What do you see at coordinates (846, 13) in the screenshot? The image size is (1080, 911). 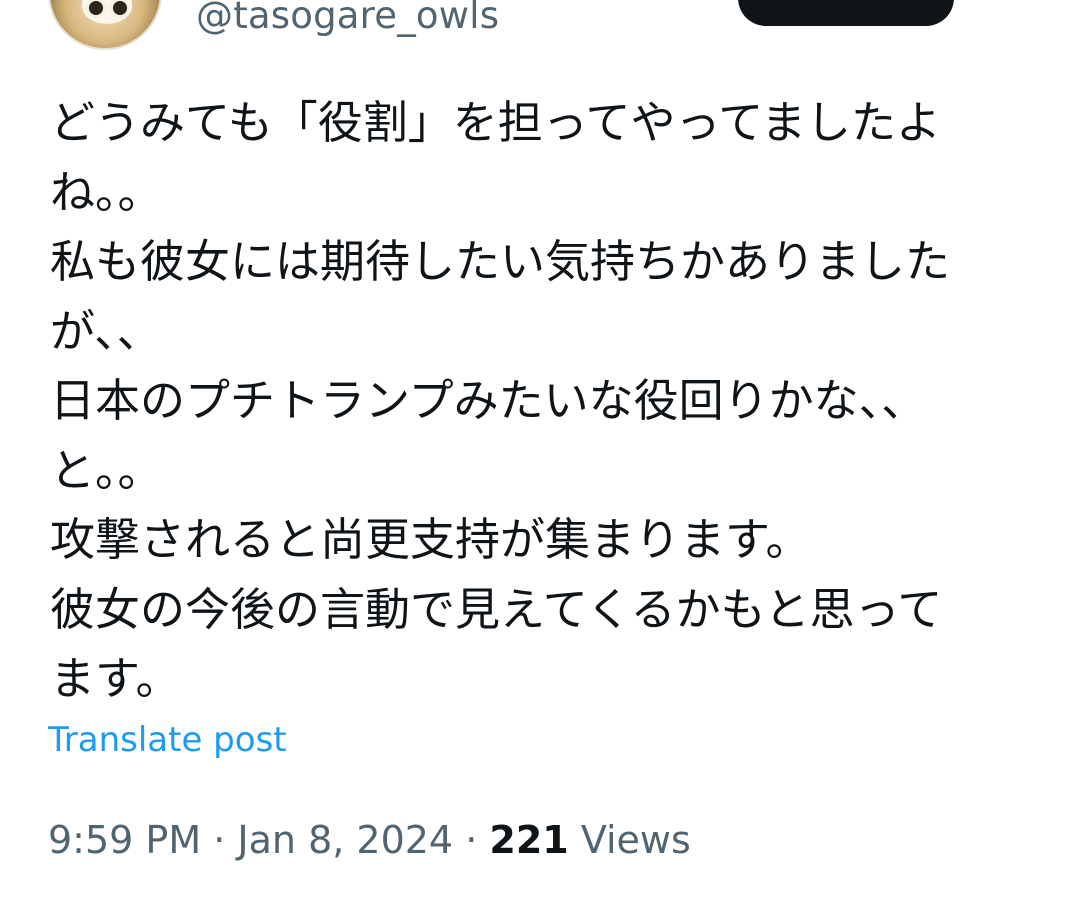 I see `follow-button` at bounding box center [846, 13].